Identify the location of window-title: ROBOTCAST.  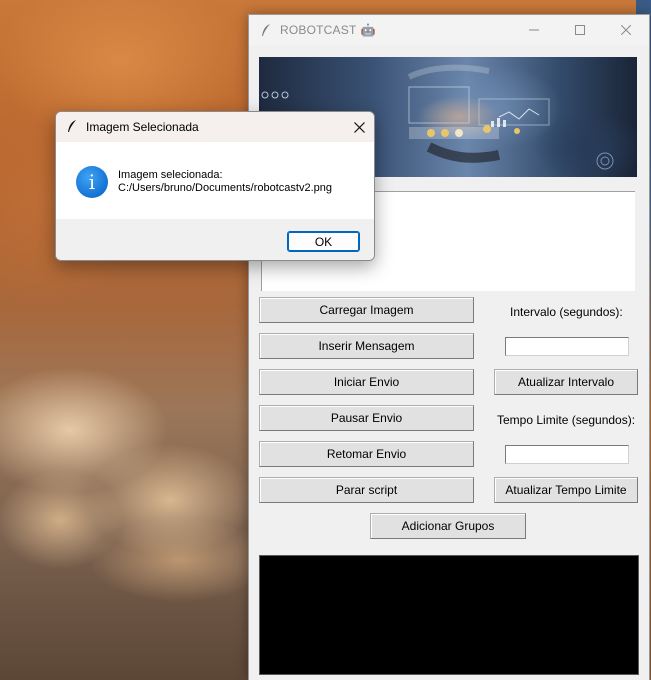
(318, 30).